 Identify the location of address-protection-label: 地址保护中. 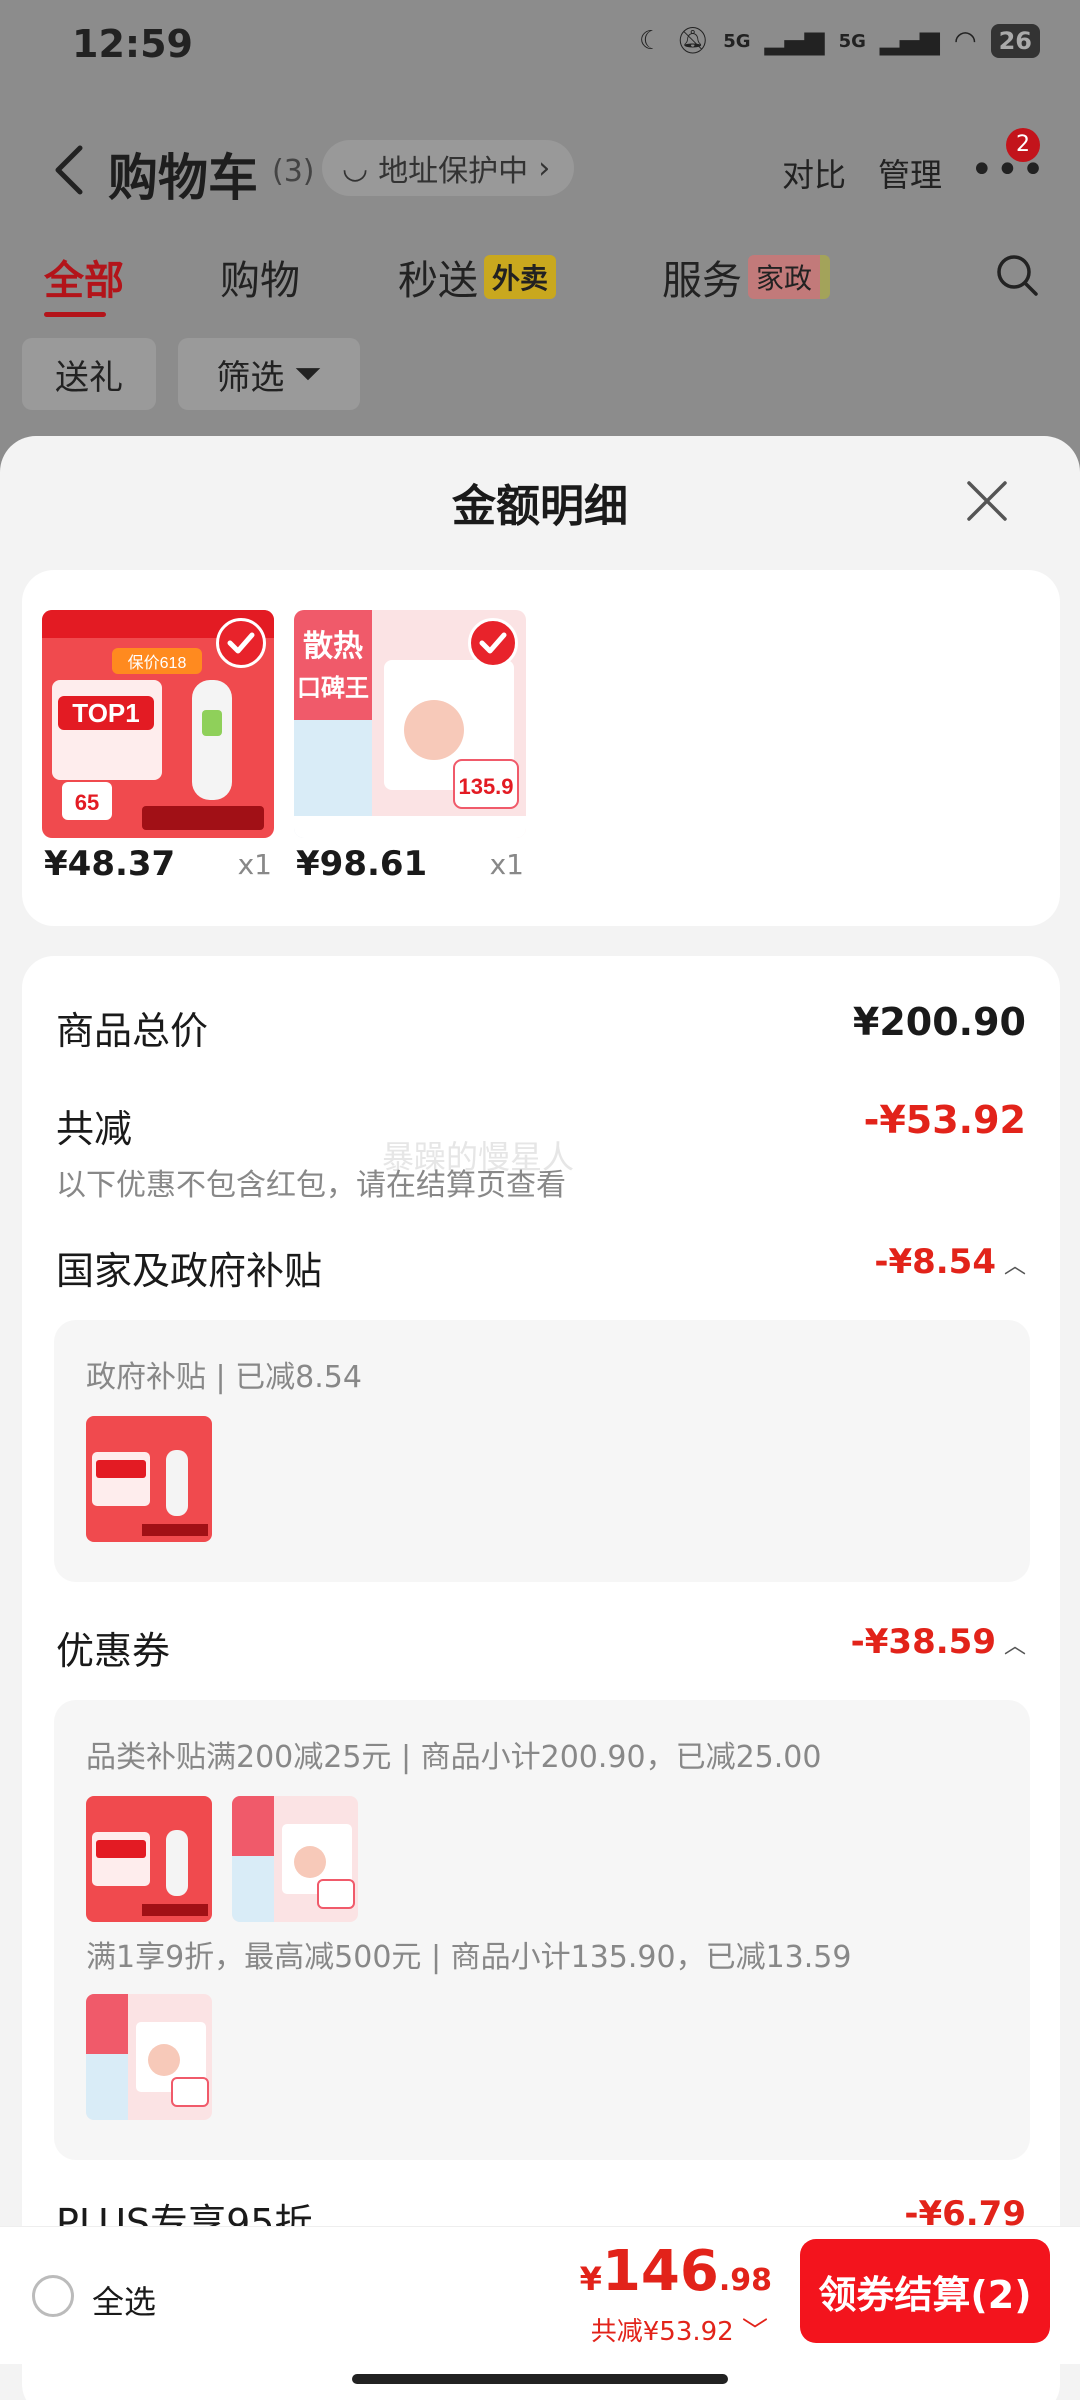
(453, 171).